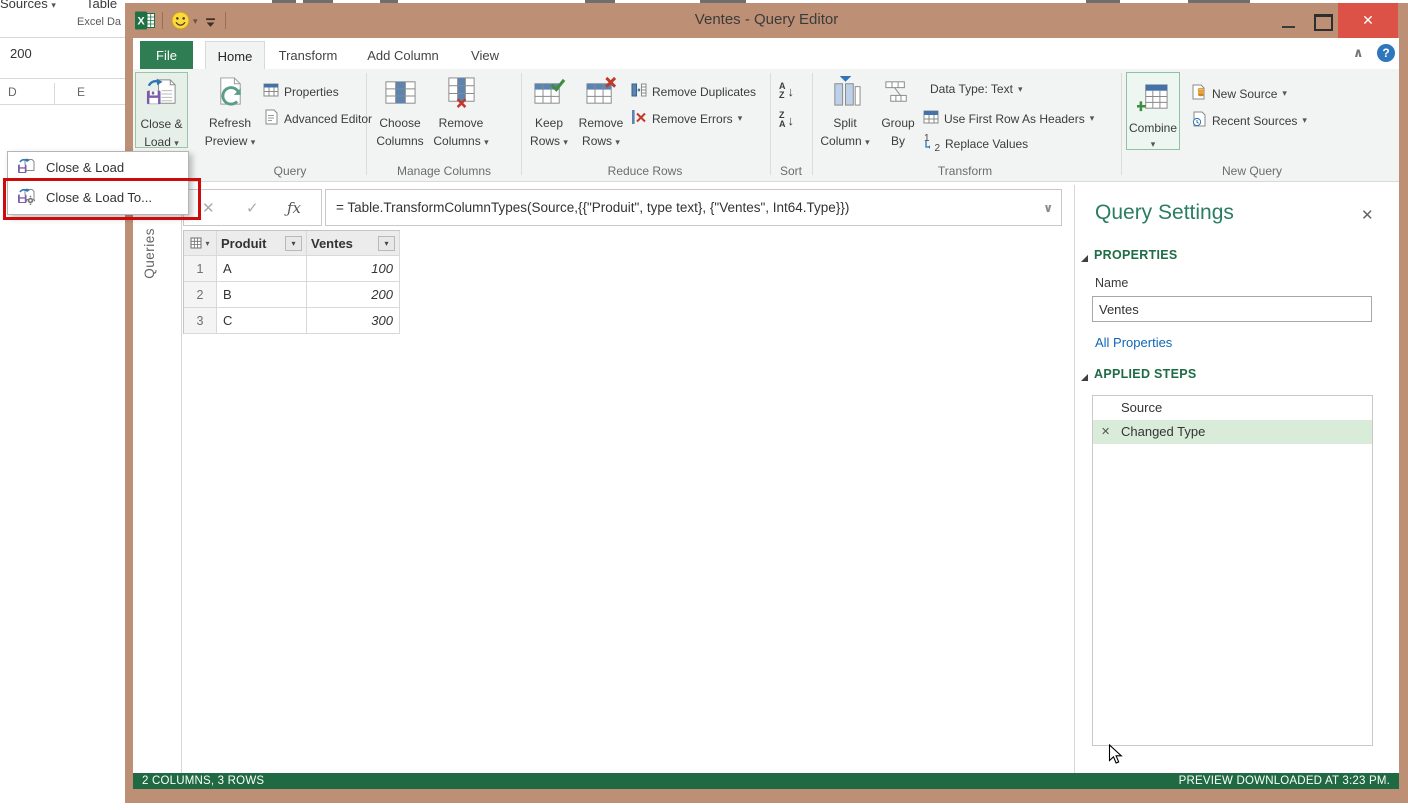  I want to click on column-header-ventes: Ventes ▾, so click(353, 243).